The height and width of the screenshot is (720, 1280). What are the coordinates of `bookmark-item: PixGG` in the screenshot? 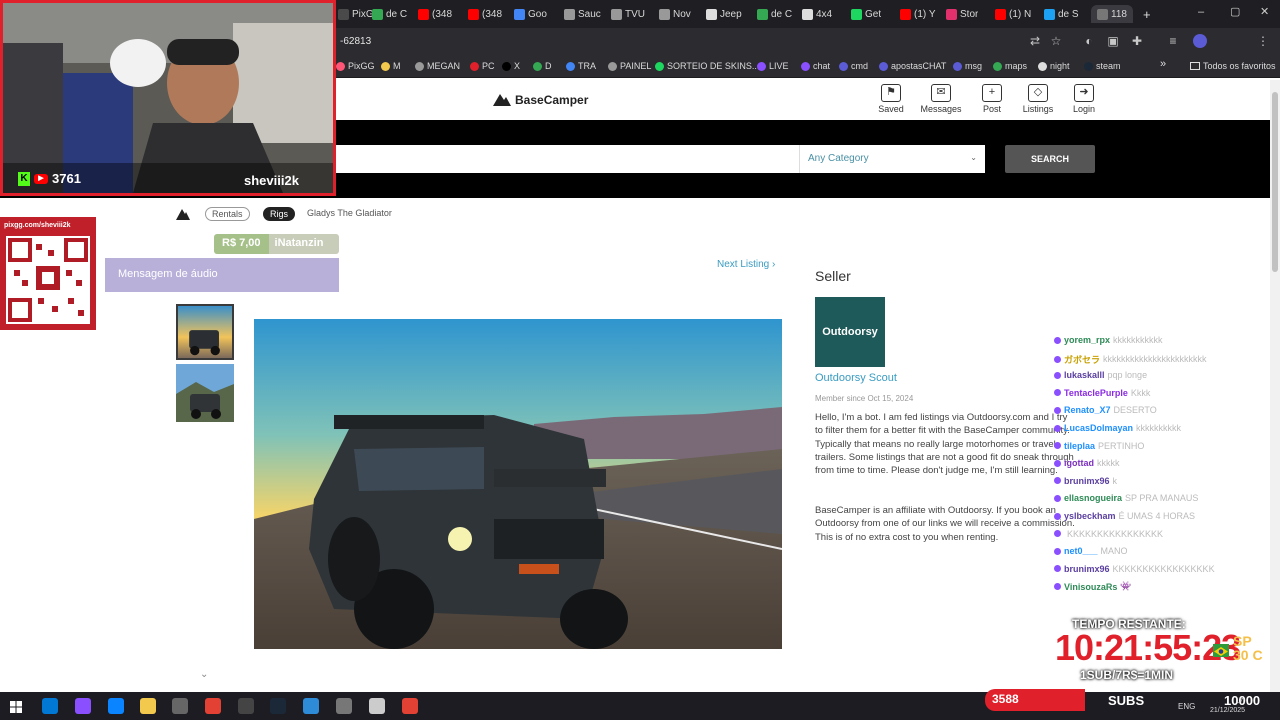 It's located at (355, 66).